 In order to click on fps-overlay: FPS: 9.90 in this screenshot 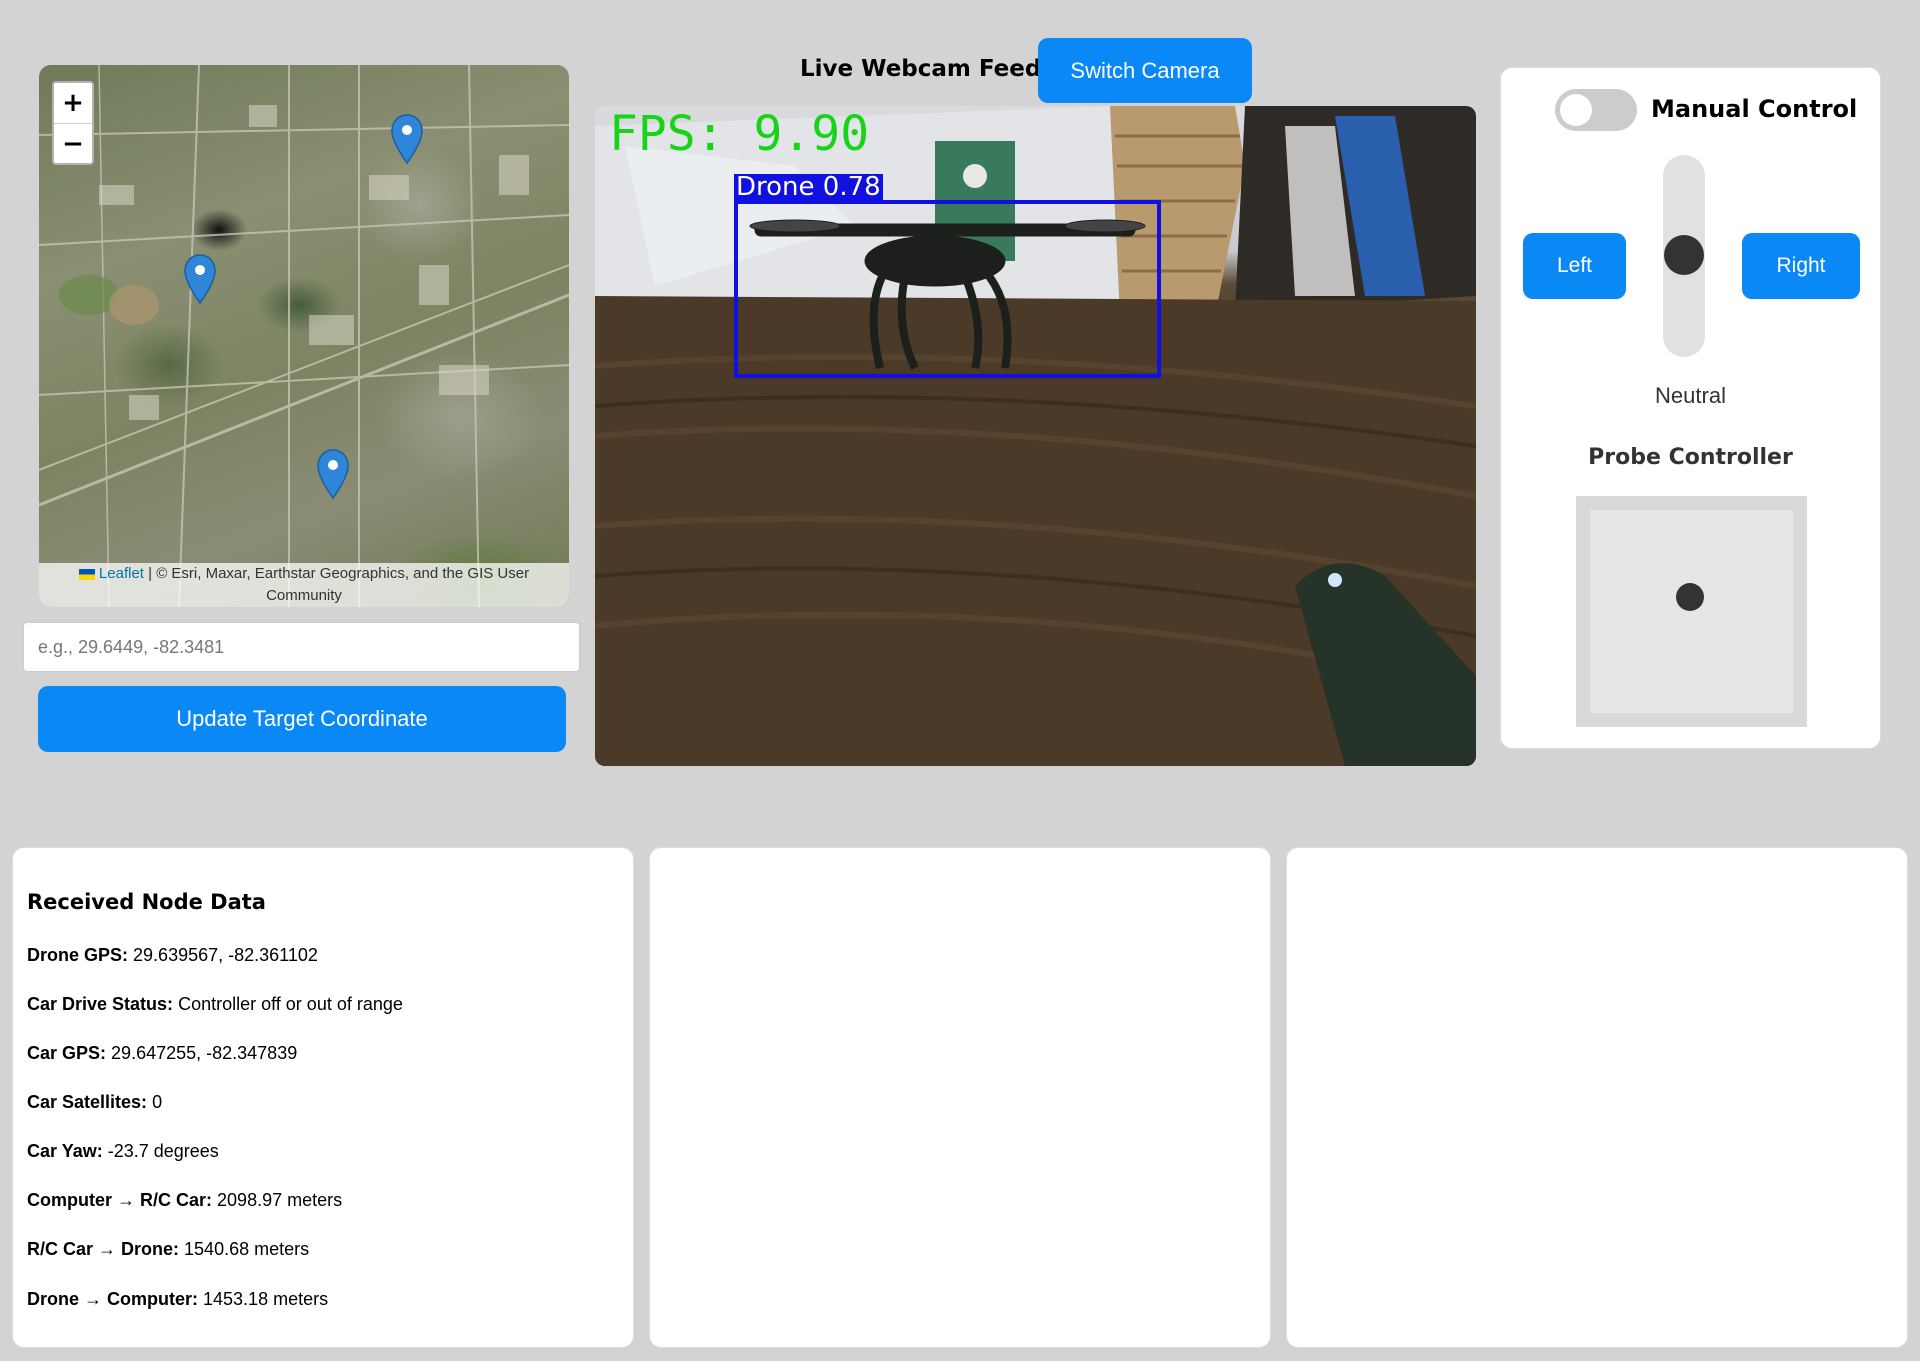, I will do `click(739, 134)`.